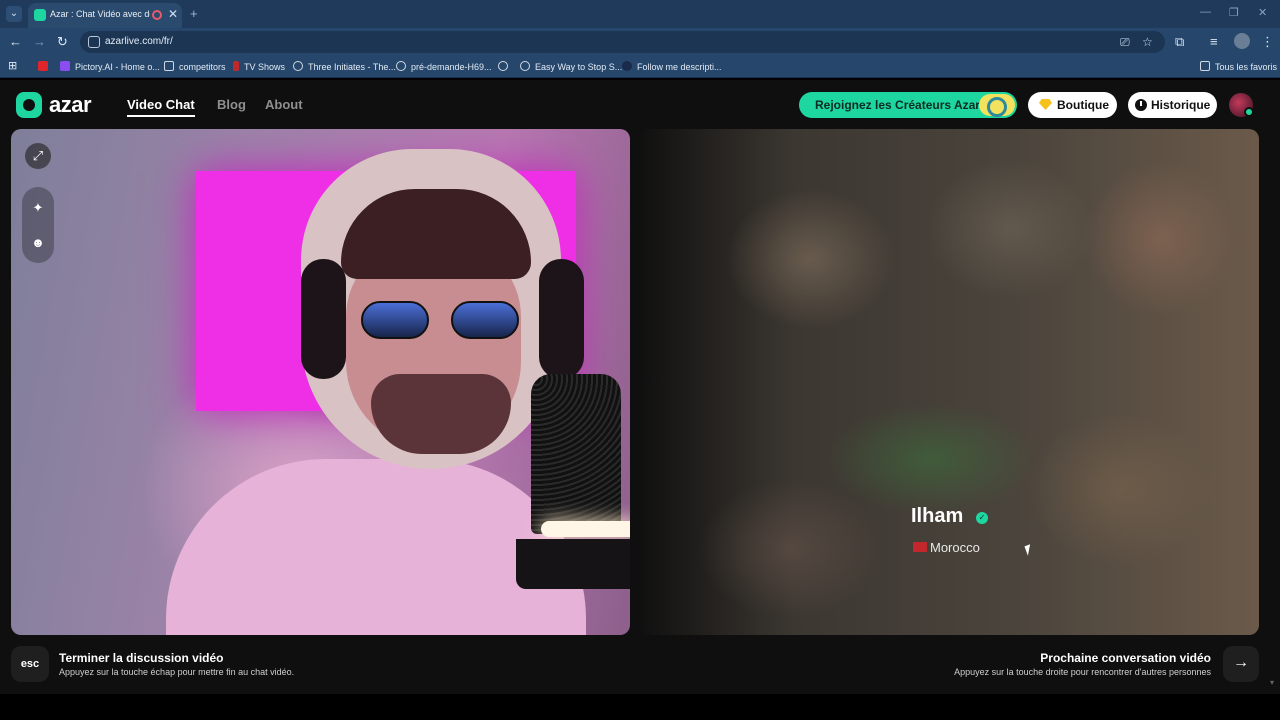 The height and width of the screenshot is (720, 1280). Describe the element at coordinates (1147, 42) in the screenshot. I see `bookmark-star-icon: ☆` at that location.